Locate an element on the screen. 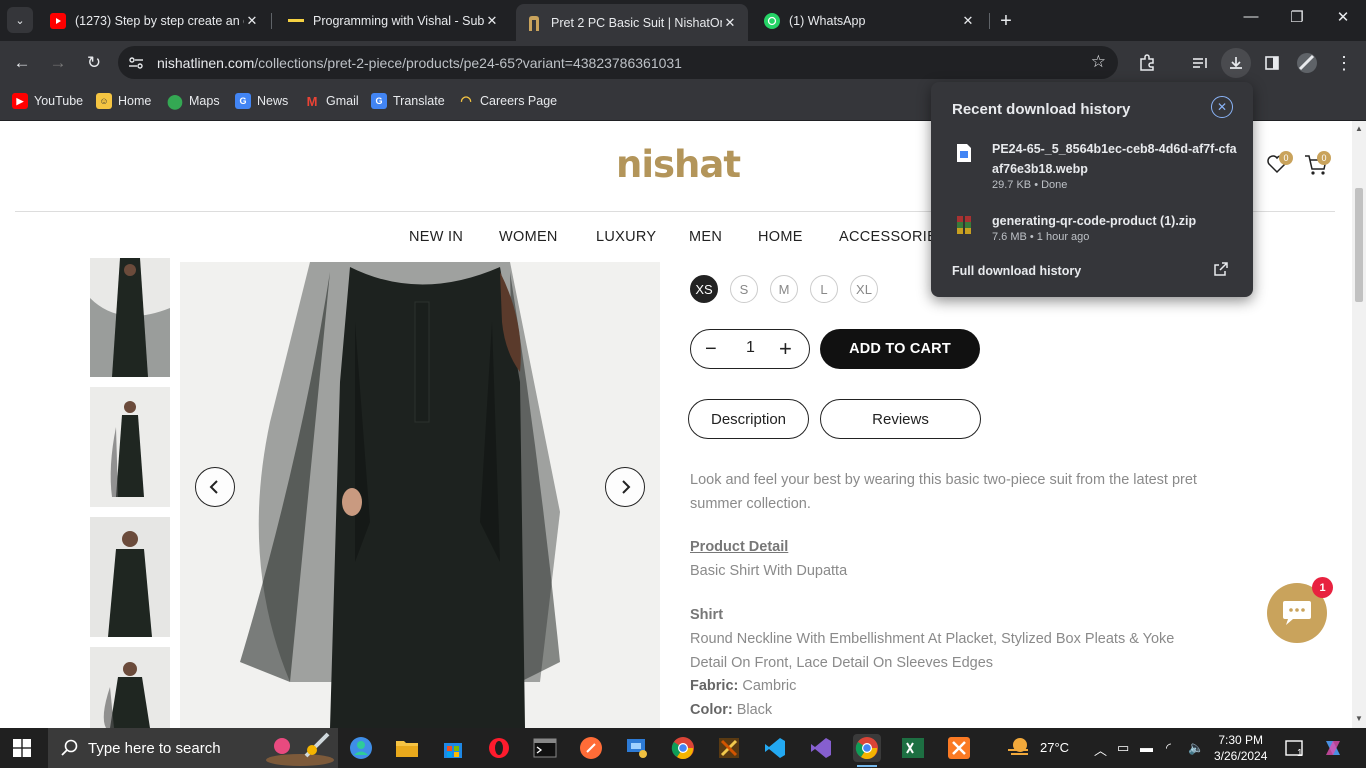 This screenshot has height=768, width=1366. tab-search-button: ⌄ is located at coordinates (20, 20).